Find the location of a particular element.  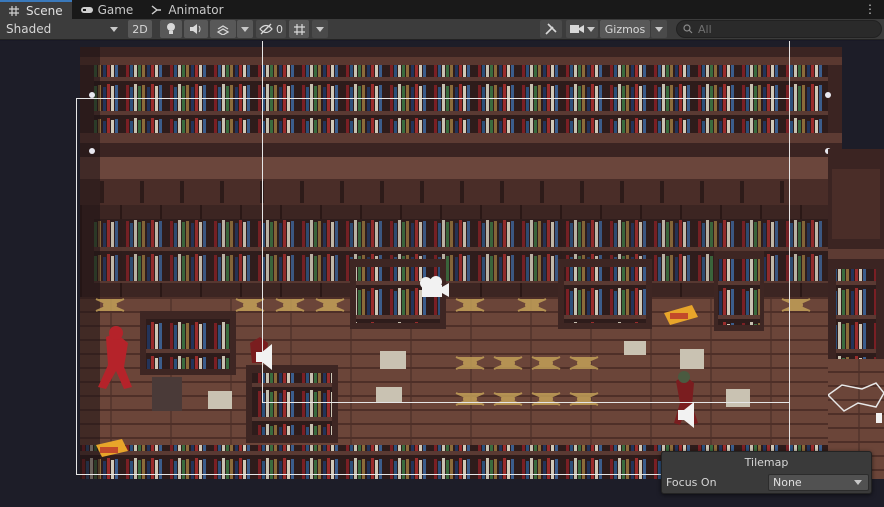

eye-hidden-icon is located at coordinates (266, 29).